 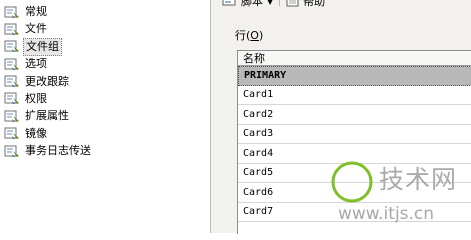 What do you see at coordinates (400, 196) in the screenshot?
I see `watermark: 技术网 www.itjs.cn` at bounding box center [400, 196].